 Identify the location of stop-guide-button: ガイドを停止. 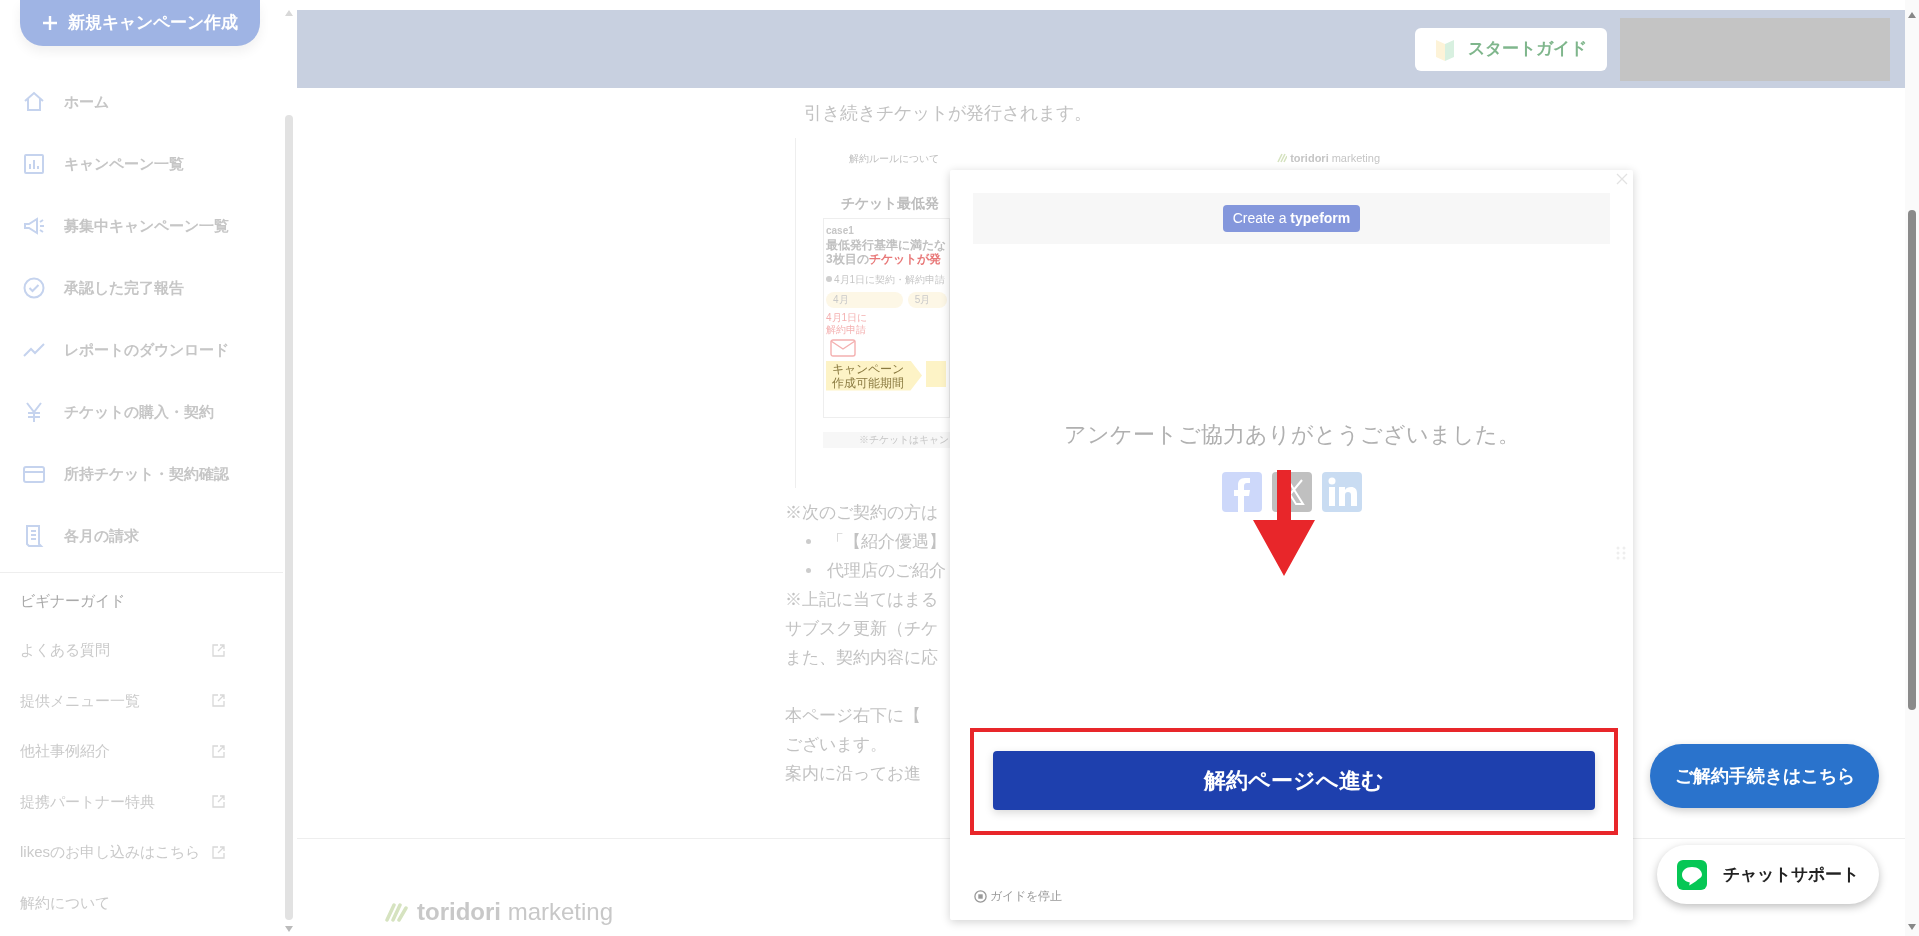
(1018, 896).